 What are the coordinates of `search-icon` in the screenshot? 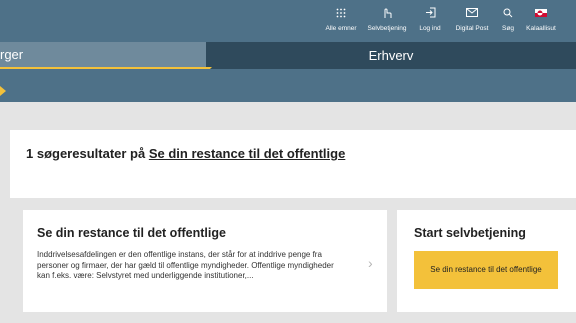 It's located at (508, 13).